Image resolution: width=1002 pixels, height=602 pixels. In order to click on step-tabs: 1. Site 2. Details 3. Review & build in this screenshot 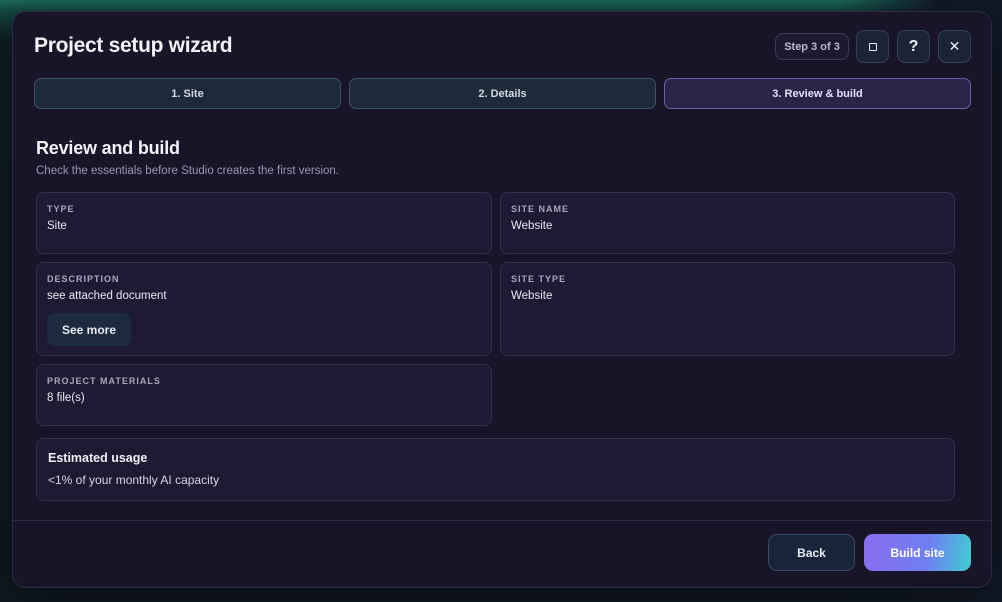, I will do `click(503, 93)`.